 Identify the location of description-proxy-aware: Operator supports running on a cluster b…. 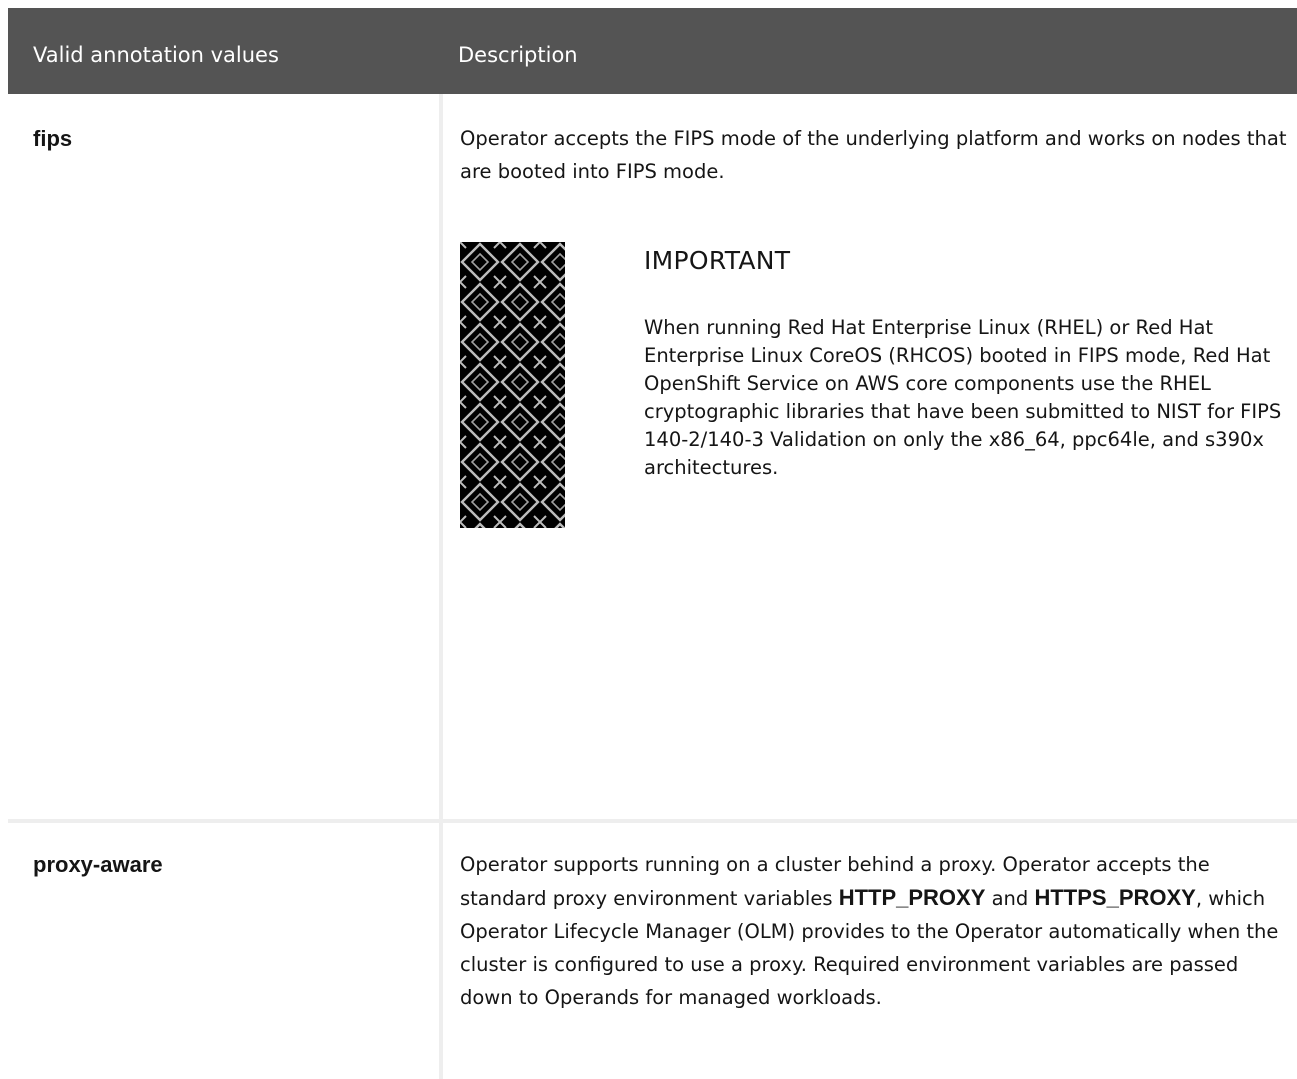
(875, 931).